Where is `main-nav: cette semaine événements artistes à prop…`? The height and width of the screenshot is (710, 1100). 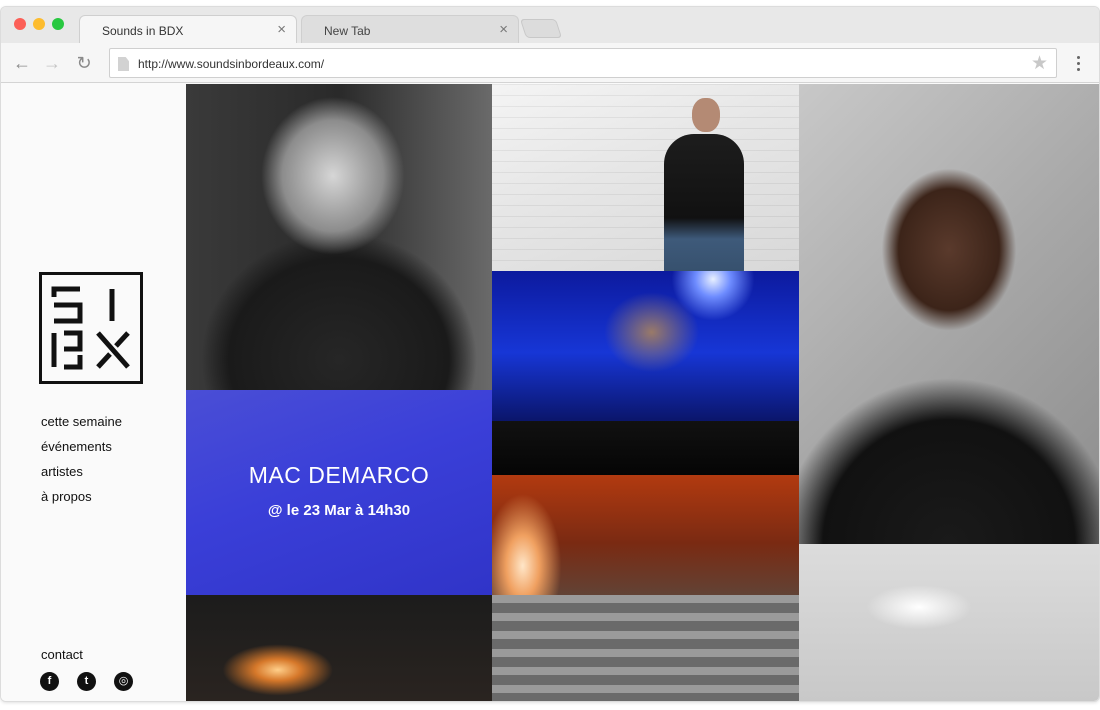
main-nav: cette semaine événements artistes à prop… is located at coordinates (81, 464).